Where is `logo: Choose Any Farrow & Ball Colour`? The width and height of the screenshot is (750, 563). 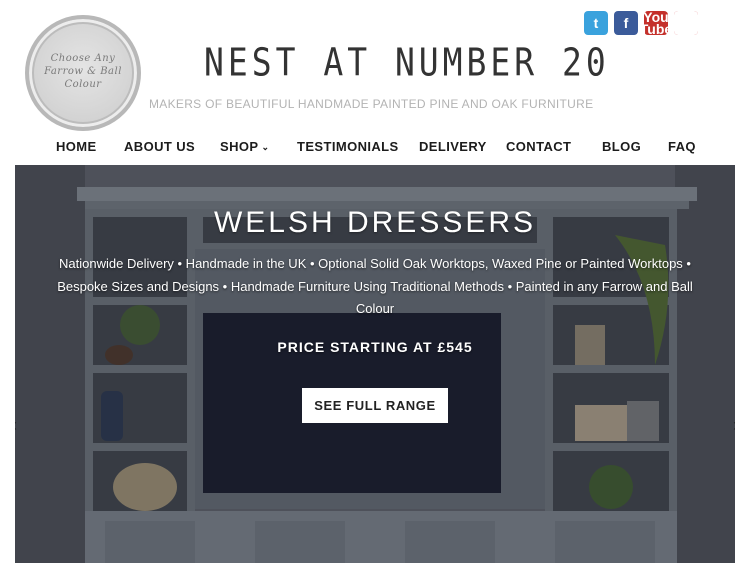
logo: Choose Any Farrow & Ball Colour is located at coordinates (83, 73).